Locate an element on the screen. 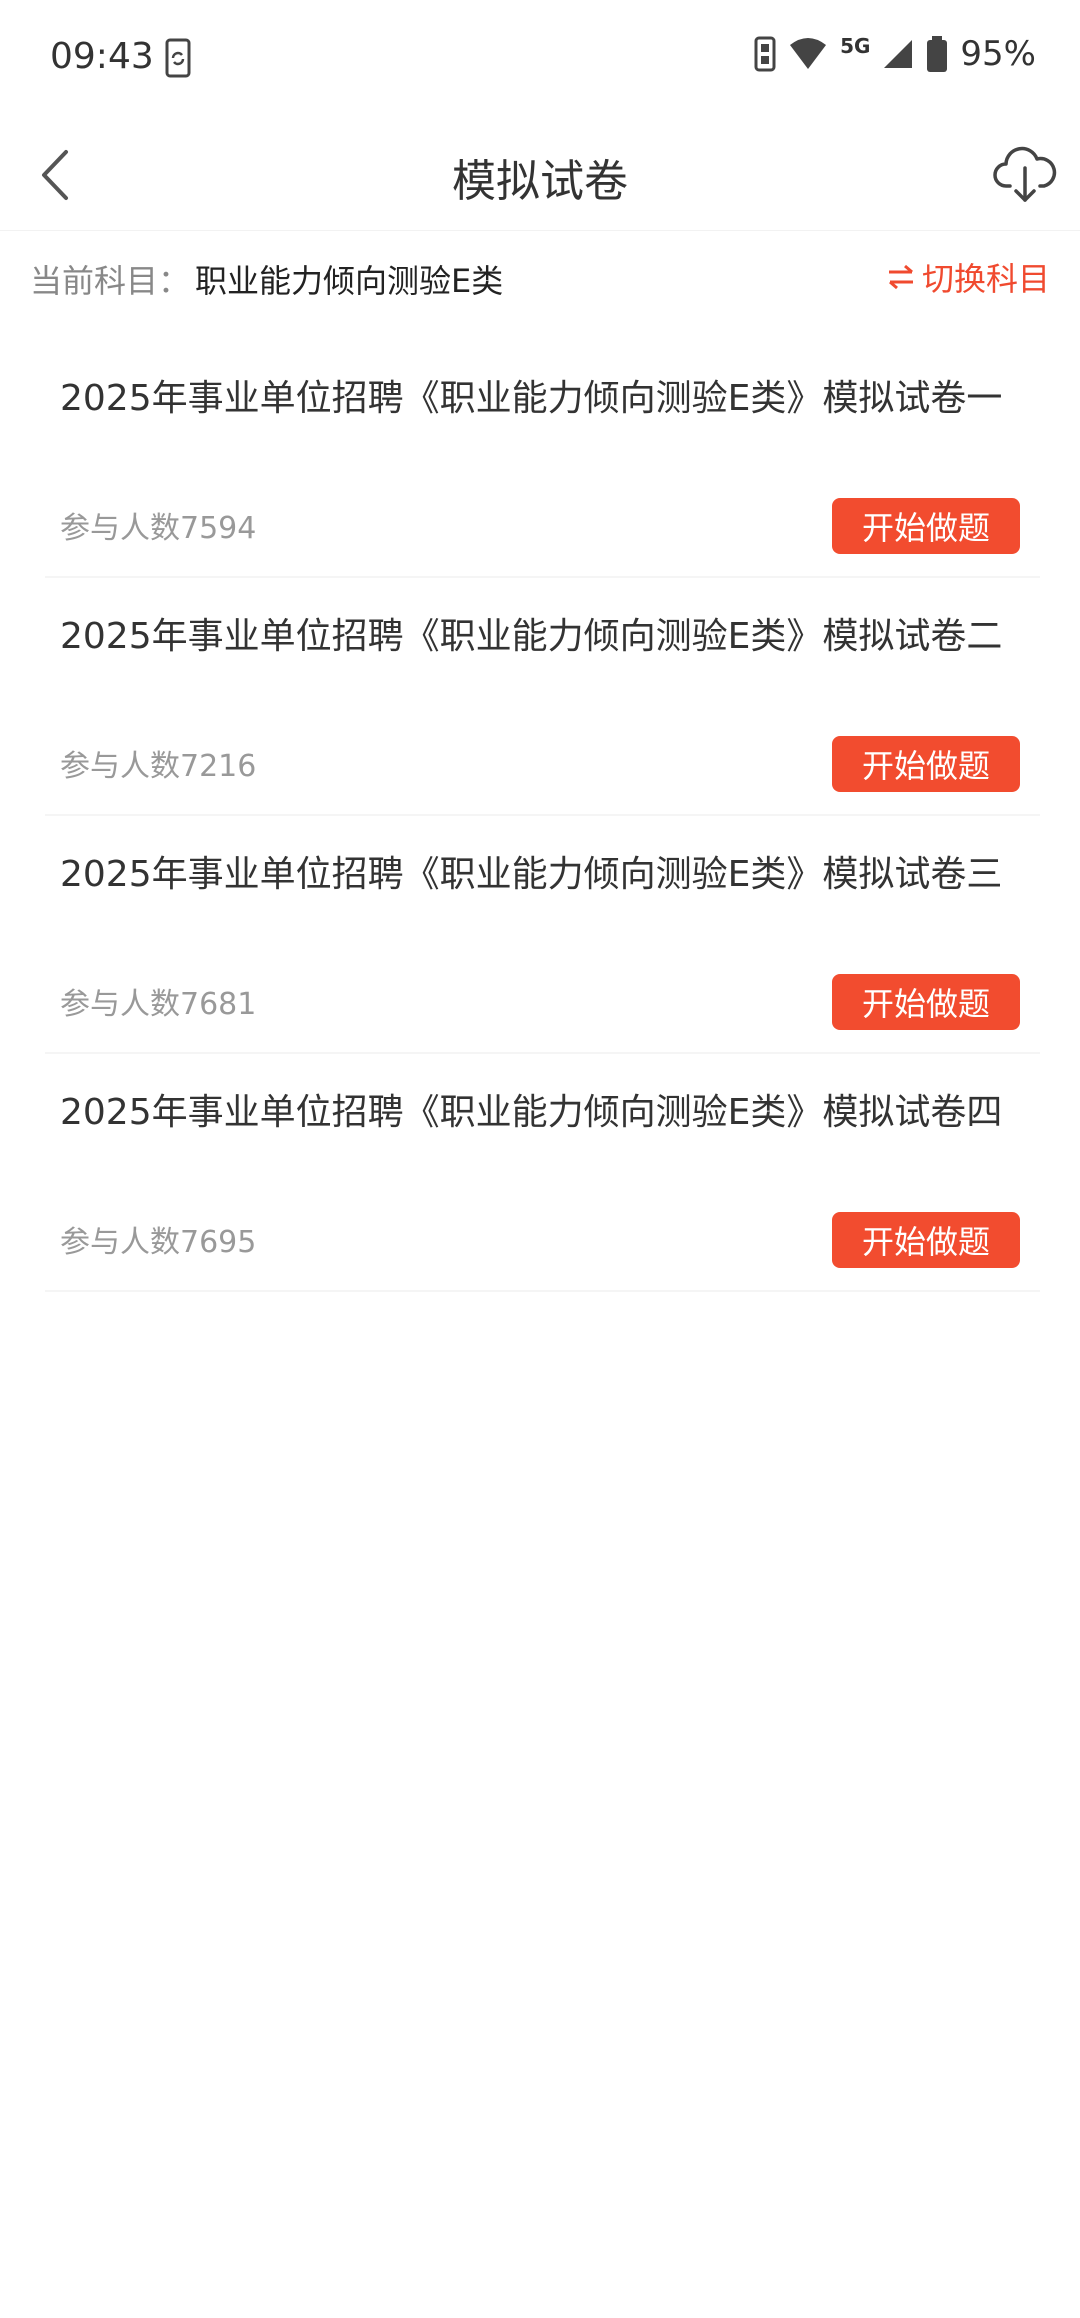 This screenshot has width=1080, height=2318. nav-bar: 模拟试卷 is located at coordinates (540, 175).